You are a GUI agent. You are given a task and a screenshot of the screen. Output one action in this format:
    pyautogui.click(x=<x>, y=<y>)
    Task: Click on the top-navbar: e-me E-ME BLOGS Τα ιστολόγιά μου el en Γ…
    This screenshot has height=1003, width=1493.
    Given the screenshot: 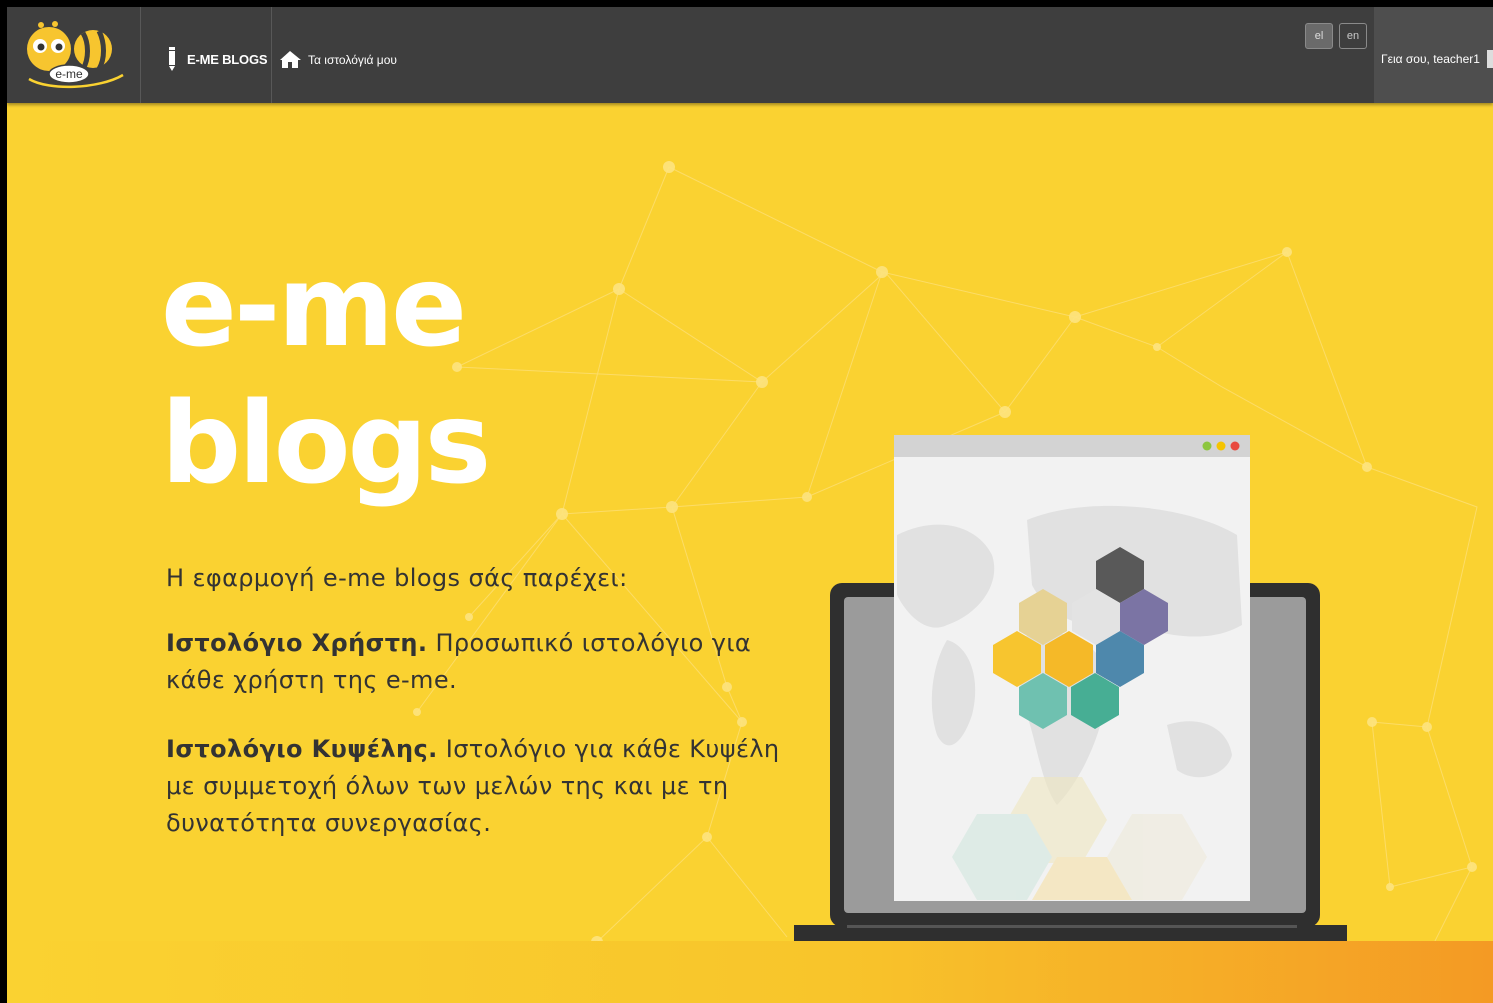 What is the action you would take?
    pyautogui.click(x=750, y=55)
    